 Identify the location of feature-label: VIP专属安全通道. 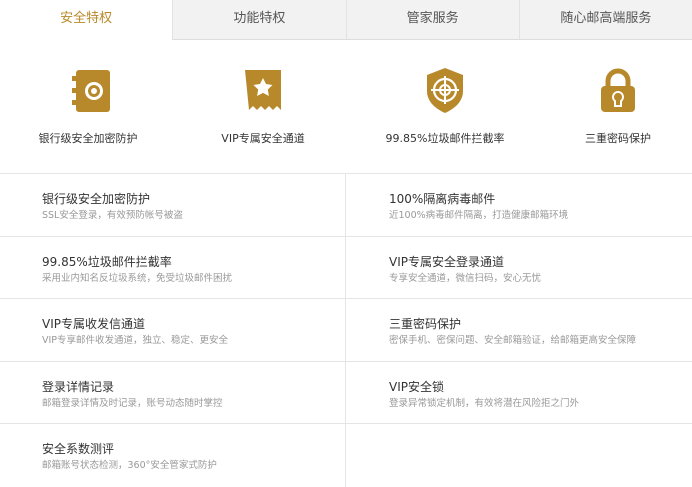
(263, 138).